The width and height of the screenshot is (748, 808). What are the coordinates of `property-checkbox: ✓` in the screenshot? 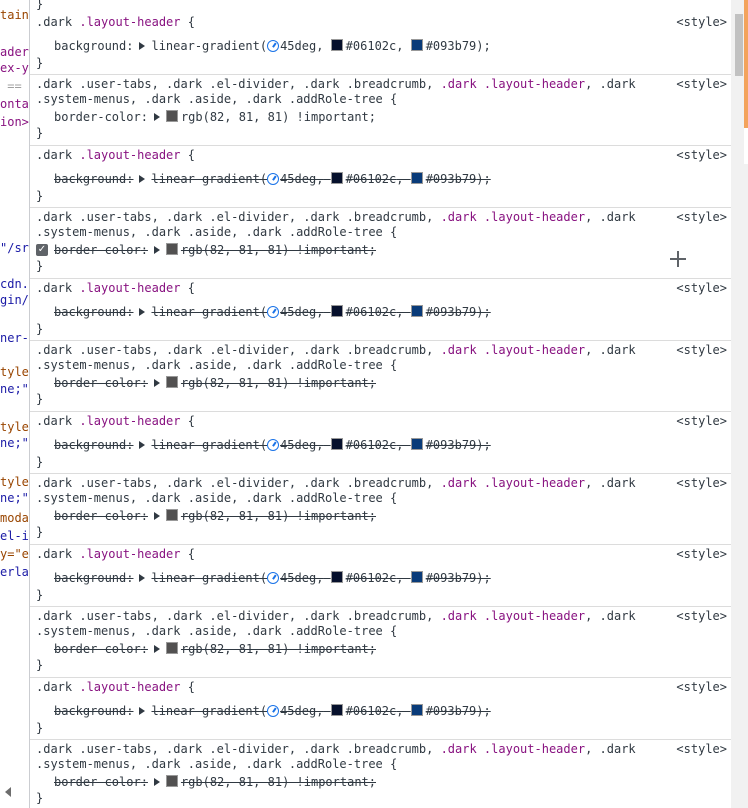 It's located at (42, 250).